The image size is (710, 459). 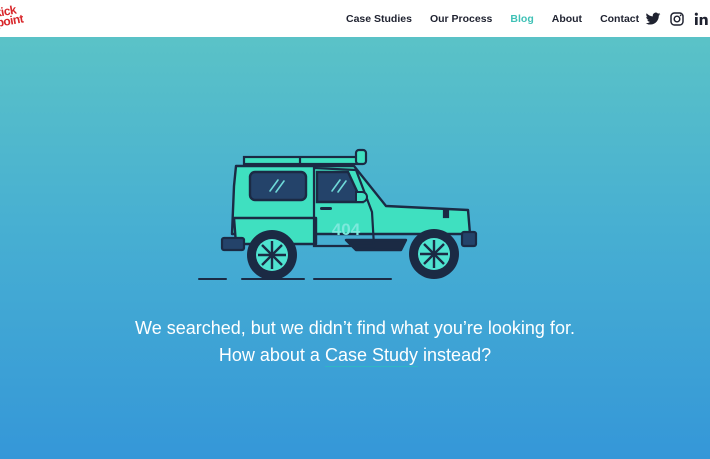 I want to click on jeep-404-illustration: 404, so click(x=338, y=214).